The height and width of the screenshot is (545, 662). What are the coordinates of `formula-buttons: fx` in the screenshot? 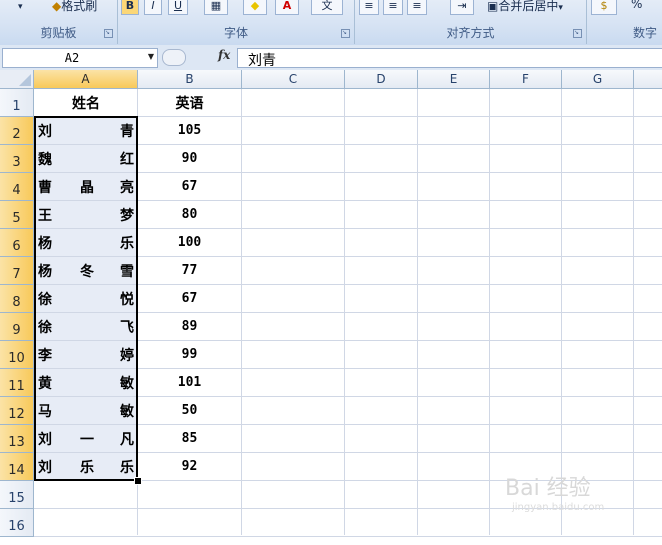 It's located at (198, 57).